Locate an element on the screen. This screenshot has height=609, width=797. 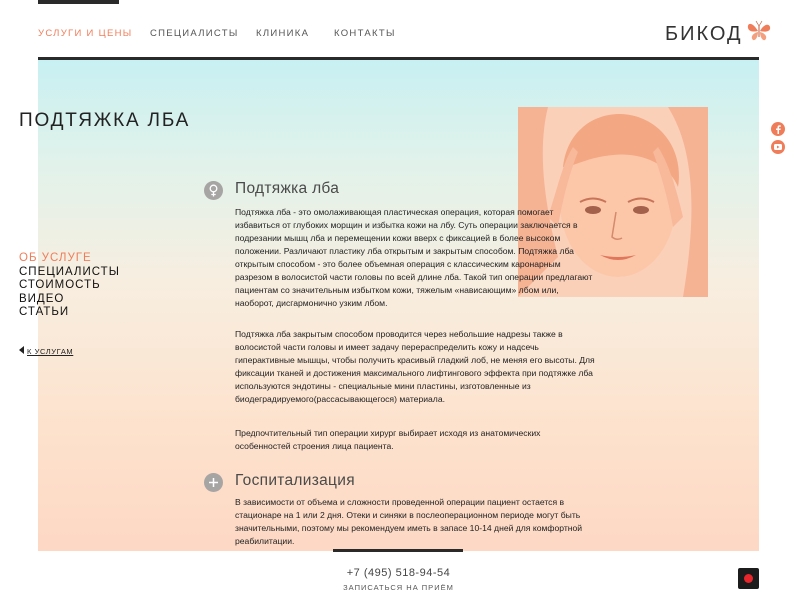
section-title-hospitalization: Госпитализация is located at coordinates (295, 480).